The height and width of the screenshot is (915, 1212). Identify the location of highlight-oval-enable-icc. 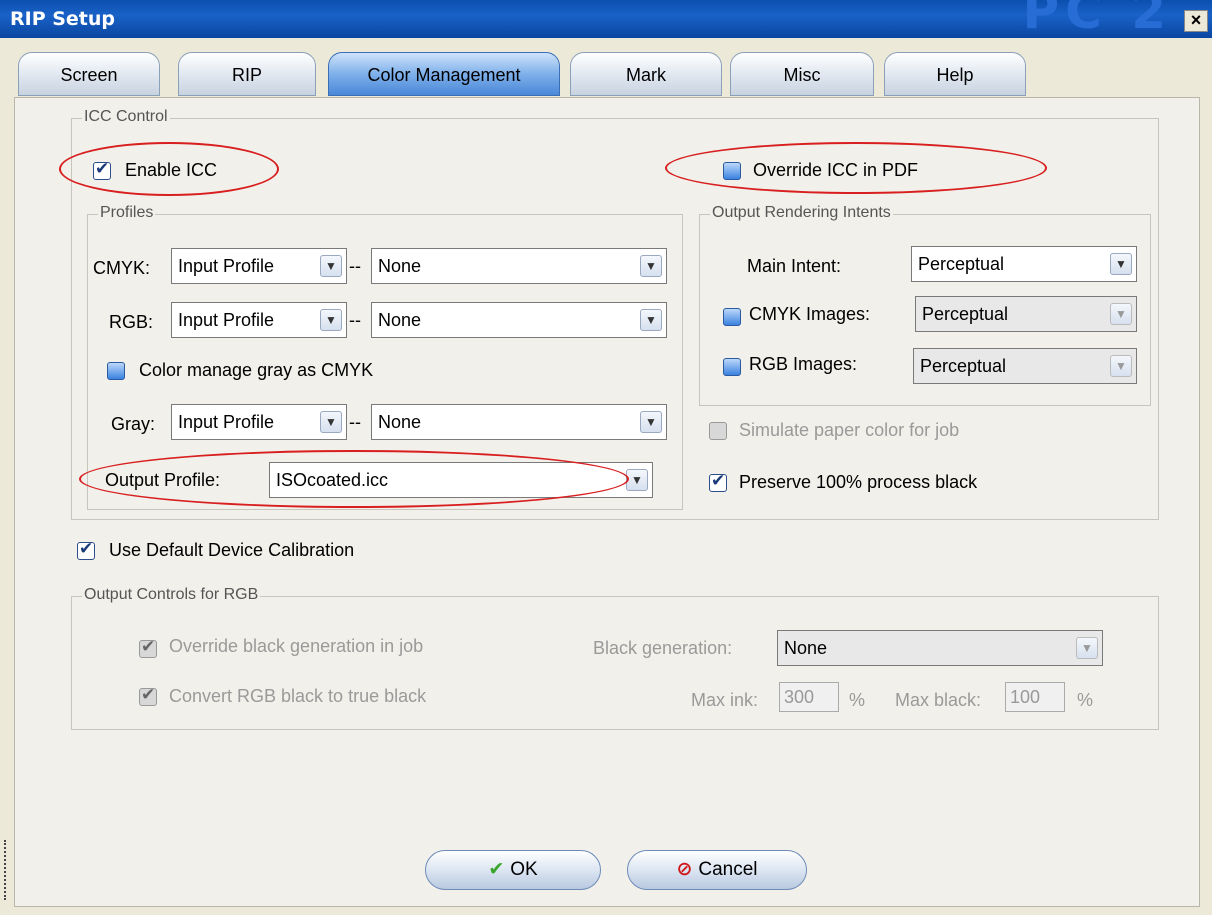
(169, 169).